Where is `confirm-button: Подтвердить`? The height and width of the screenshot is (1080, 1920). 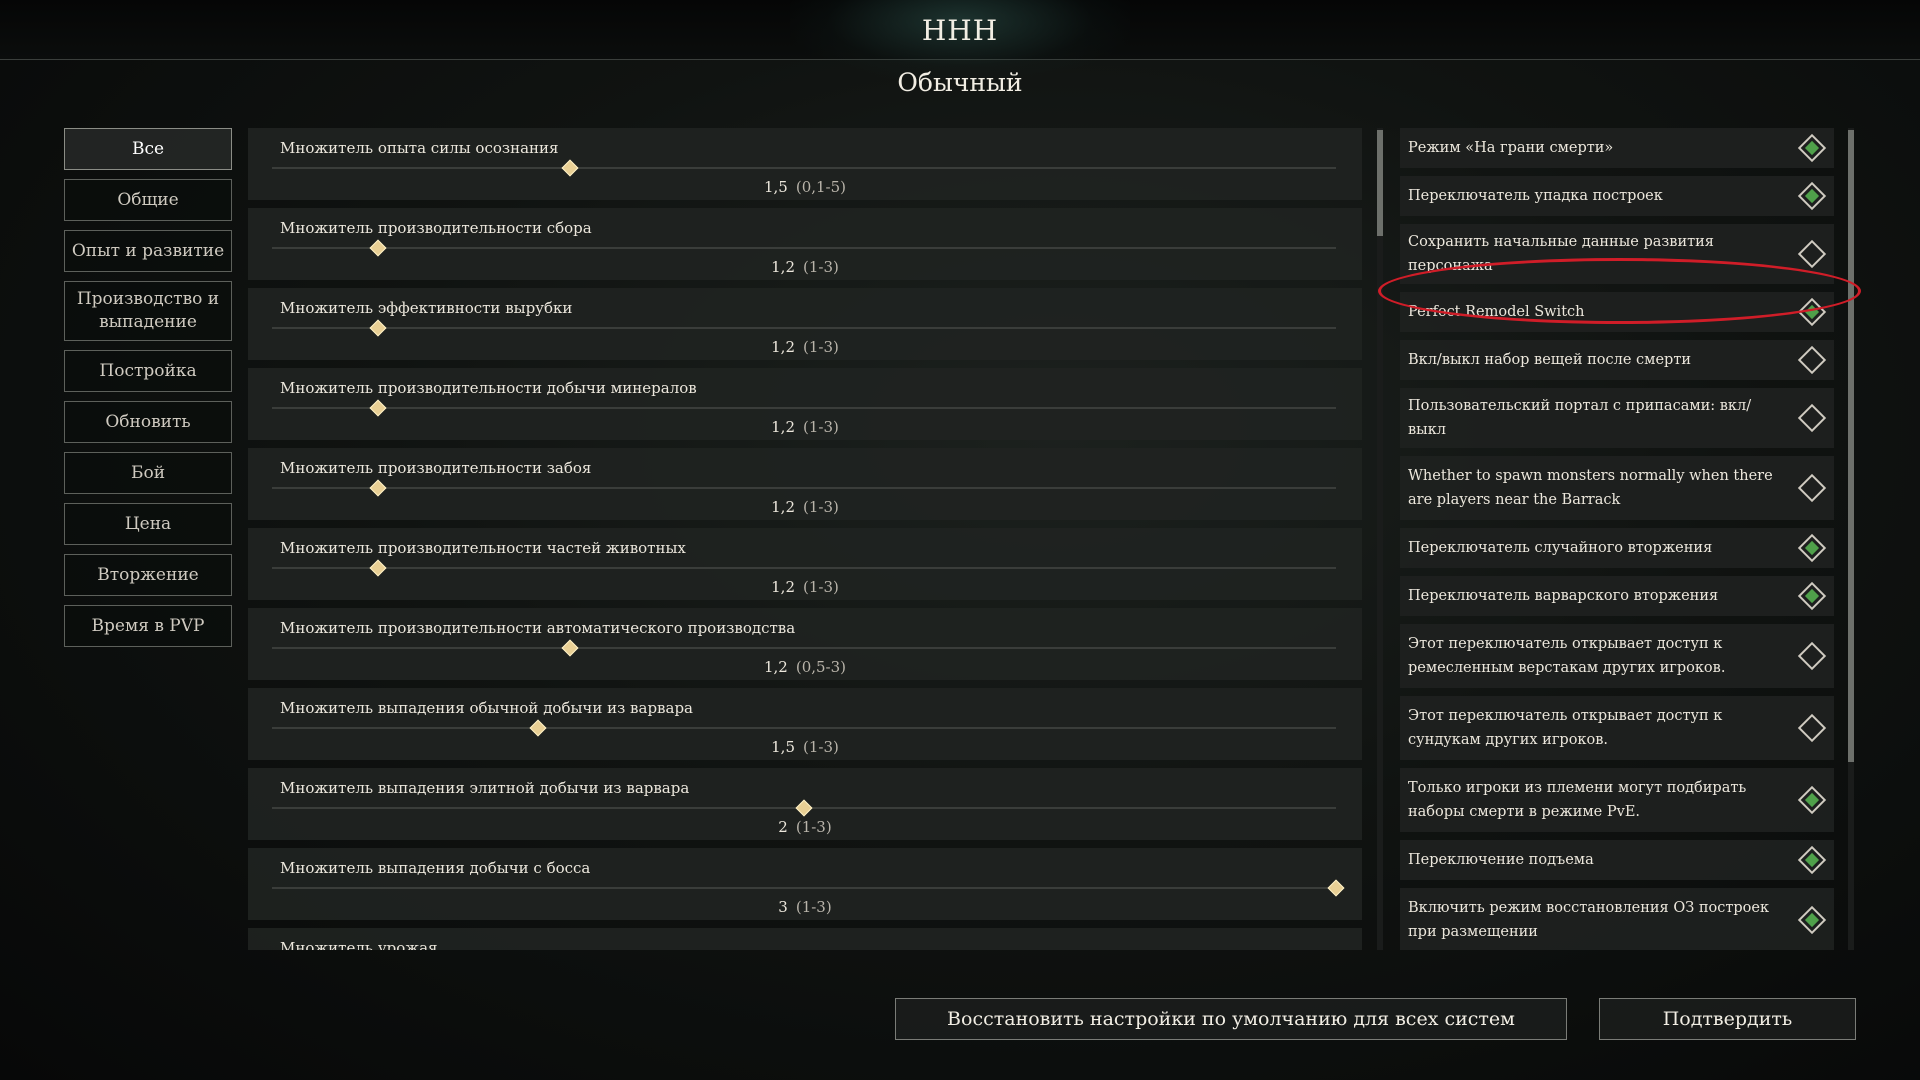 confirm-button: Подтвердить is located at coordinates (1727, 1019).